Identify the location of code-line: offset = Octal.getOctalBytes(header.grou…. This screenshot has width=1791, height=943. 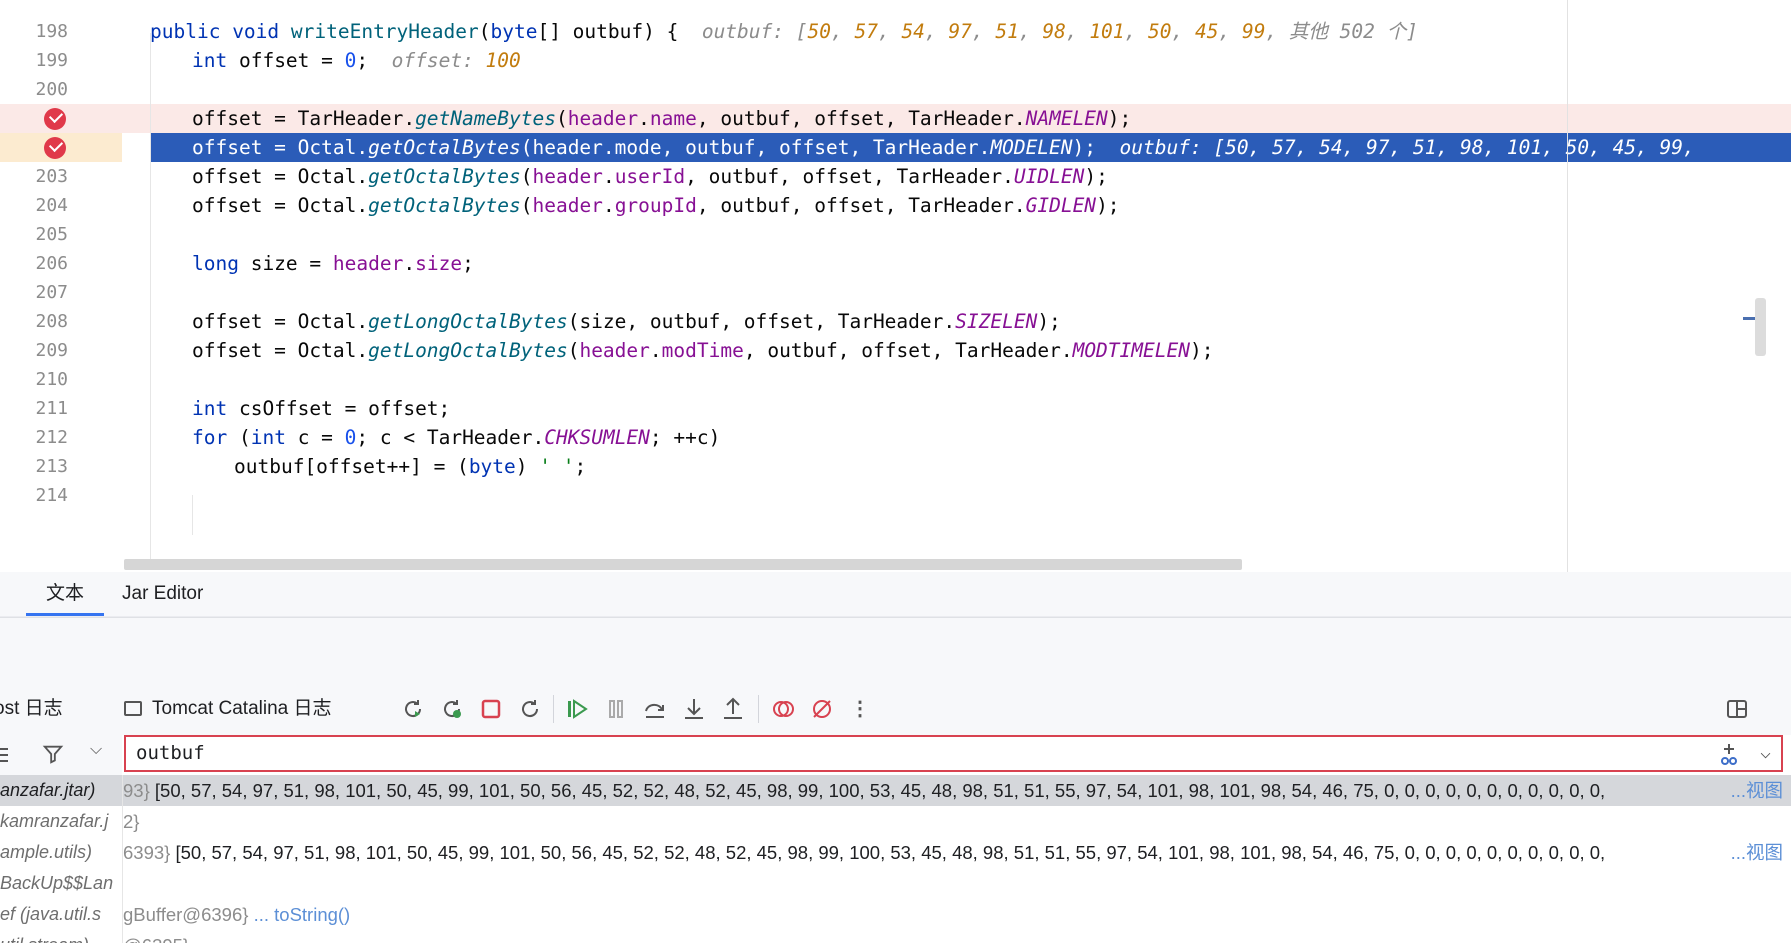
(895, 205).